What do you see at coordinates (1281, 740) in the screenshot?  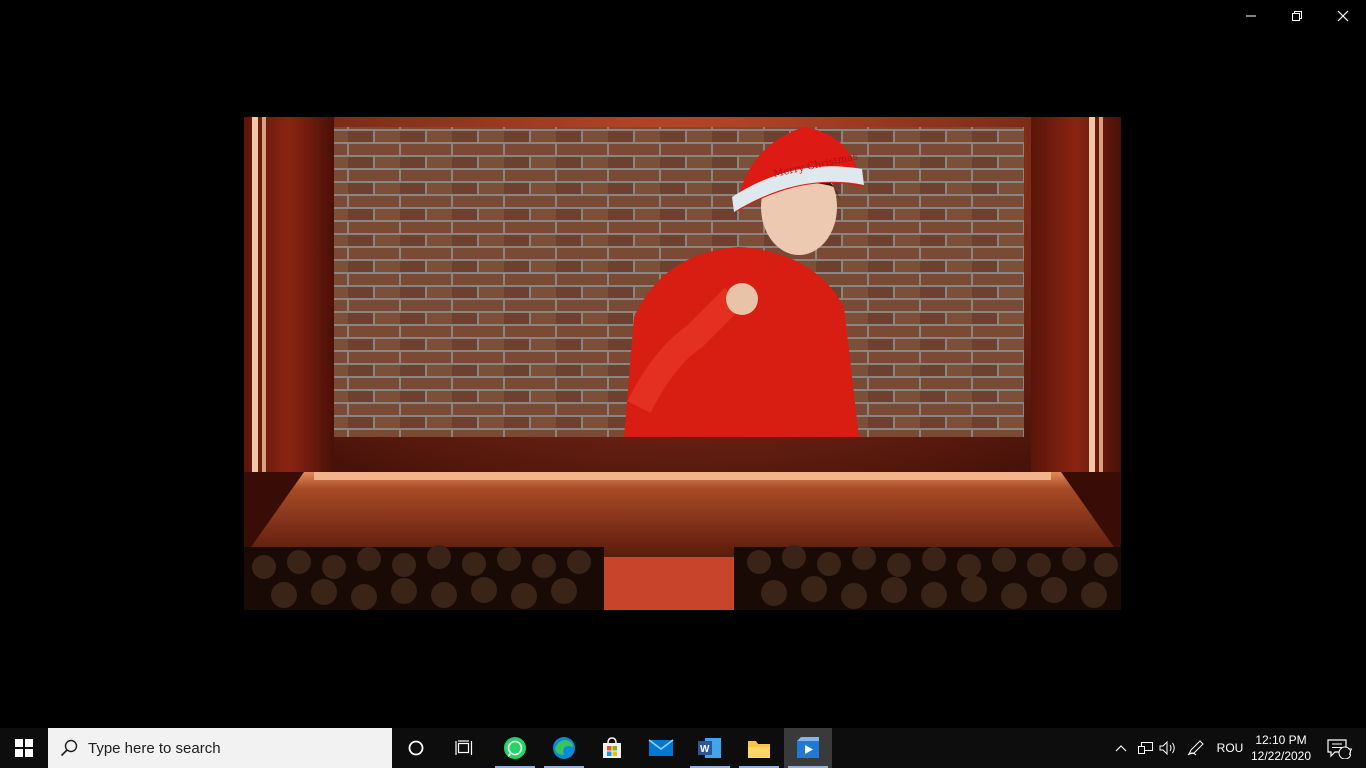 I see `clock-time: 12:10 PM` at bounding box center [1281, 740].